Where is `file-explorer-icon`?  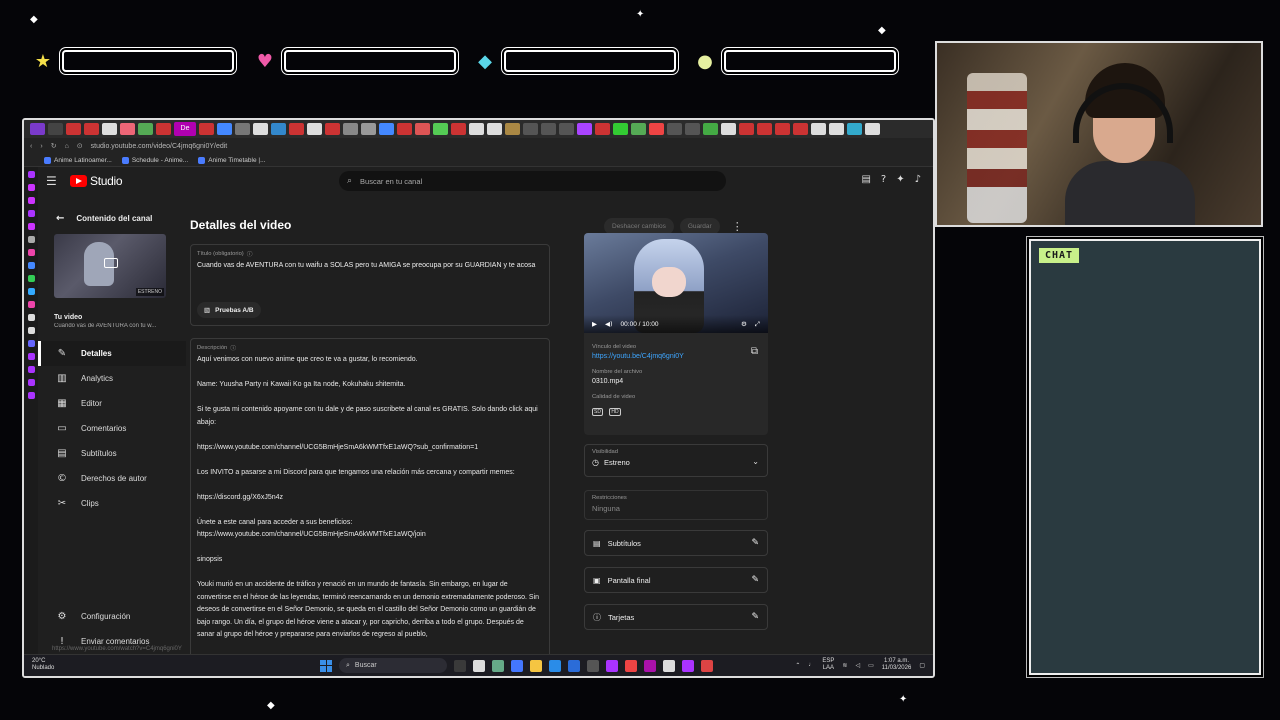 file-explorer-icon is located at coordinates (536, 665).